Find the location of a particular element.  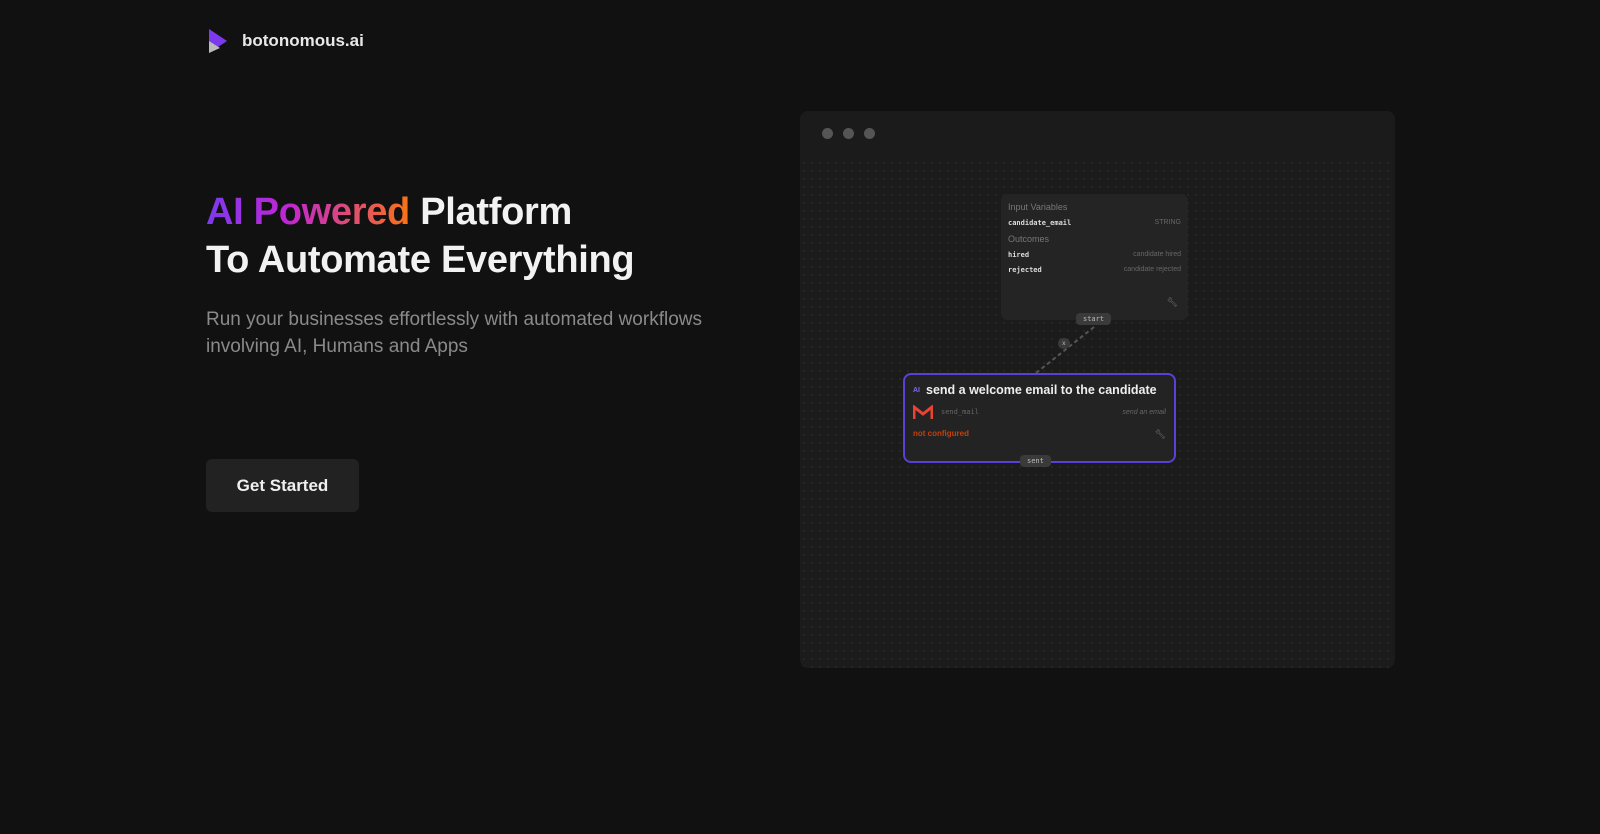

outcome-desc: candidate rejected is located at coordinates (1152, 269).